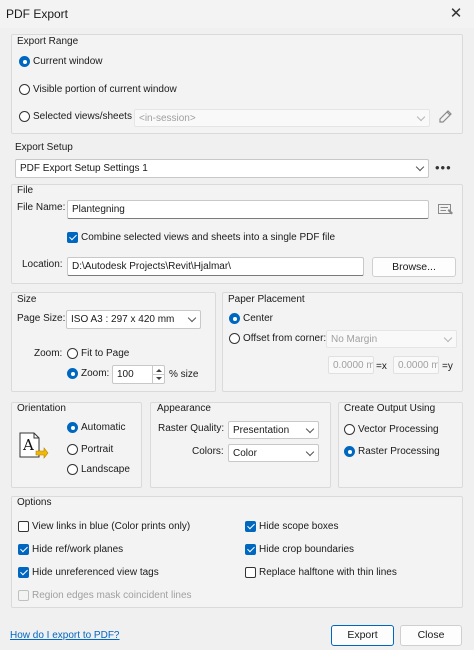 Image resolution: width=474 pixels, height=650 pixels. What do you see at coordinates (23, 572) in the screenshot?
I see `hide-unref-tags-checkbox` at bounding box center [23, 572].